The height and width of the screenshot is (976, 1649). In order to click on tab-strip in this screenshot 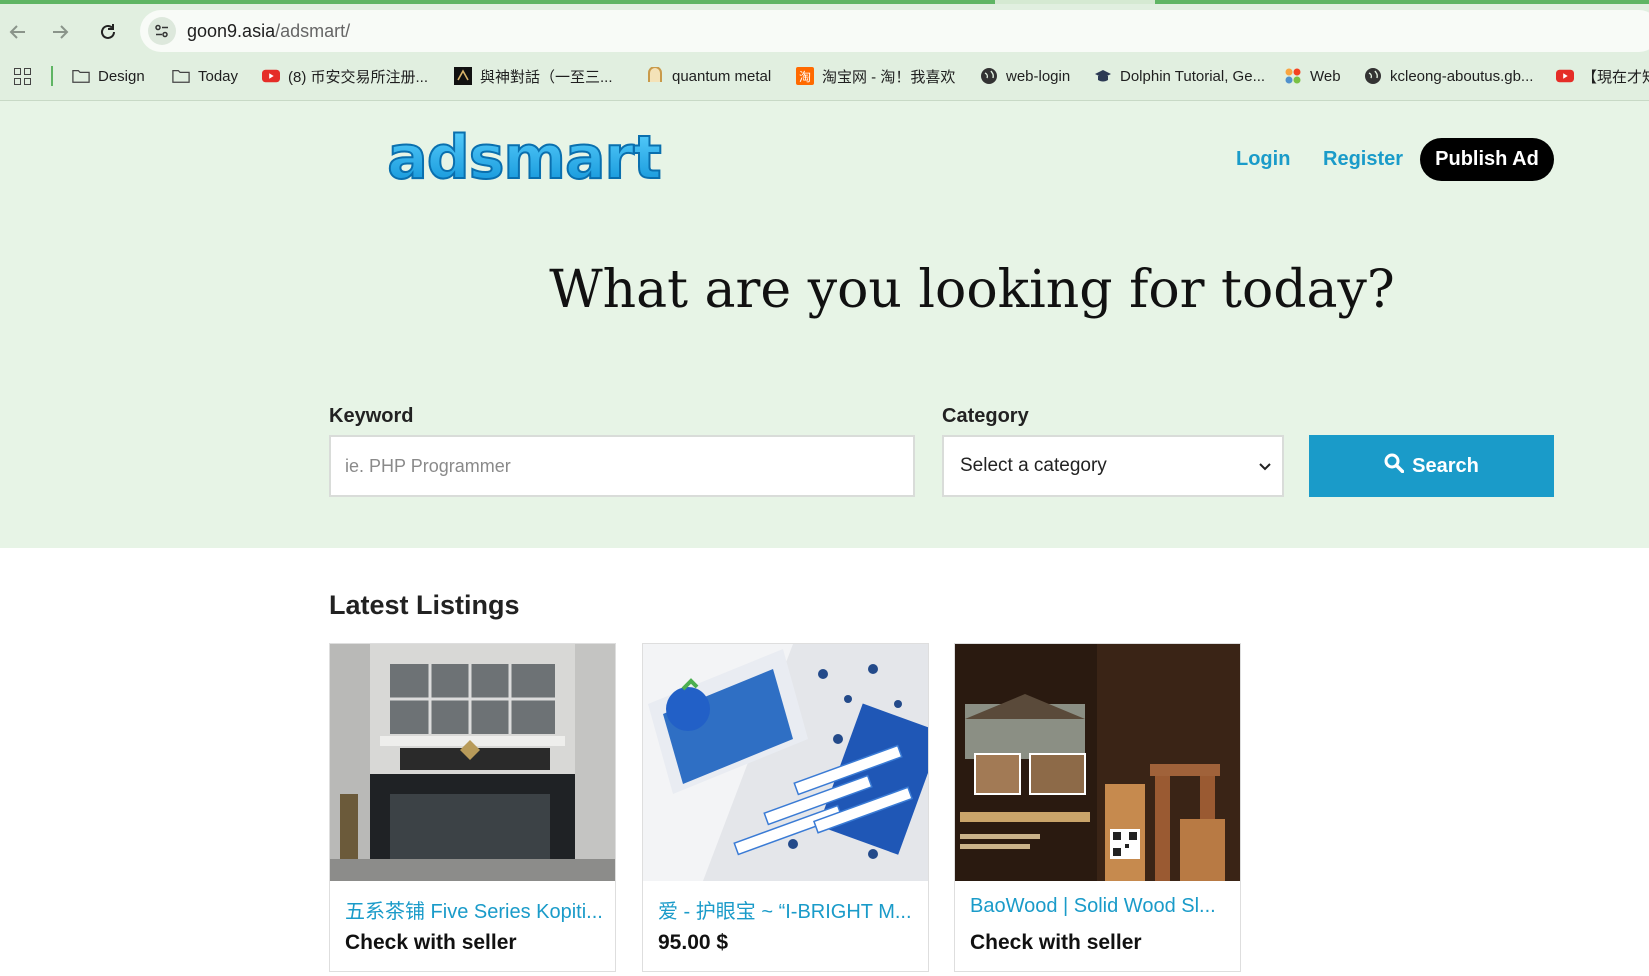, I will do `click(824, 2)`.